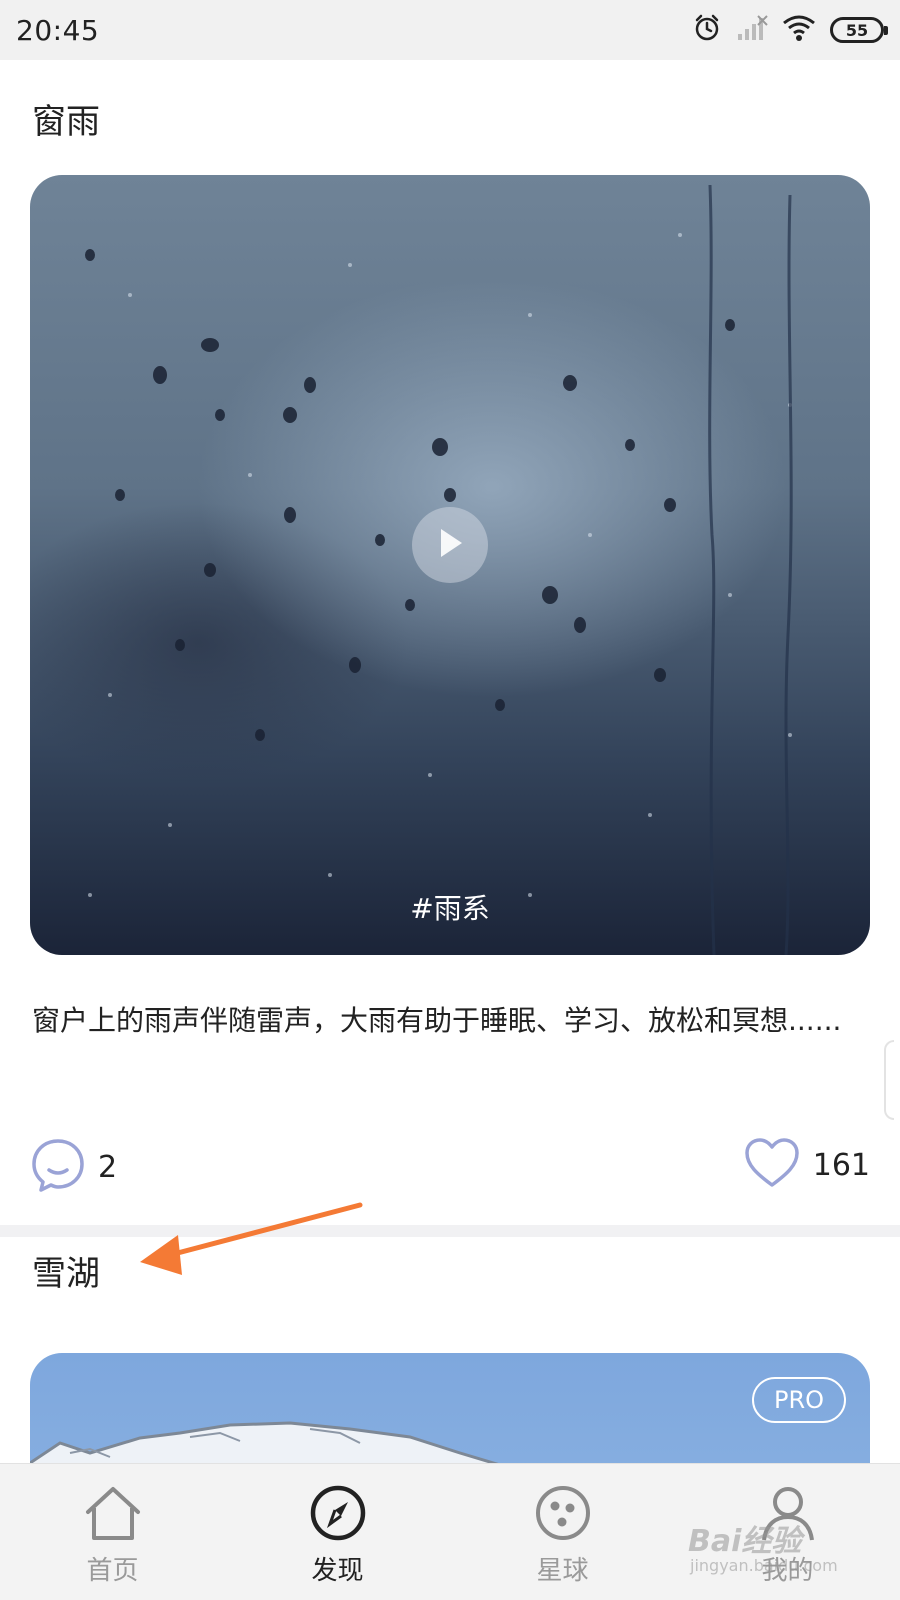 The height and width of the screenshot is (1600, 900). Describe the element at coordinates (450, 907) in the screenshot. I see `video-tag: #雨系` at that location.